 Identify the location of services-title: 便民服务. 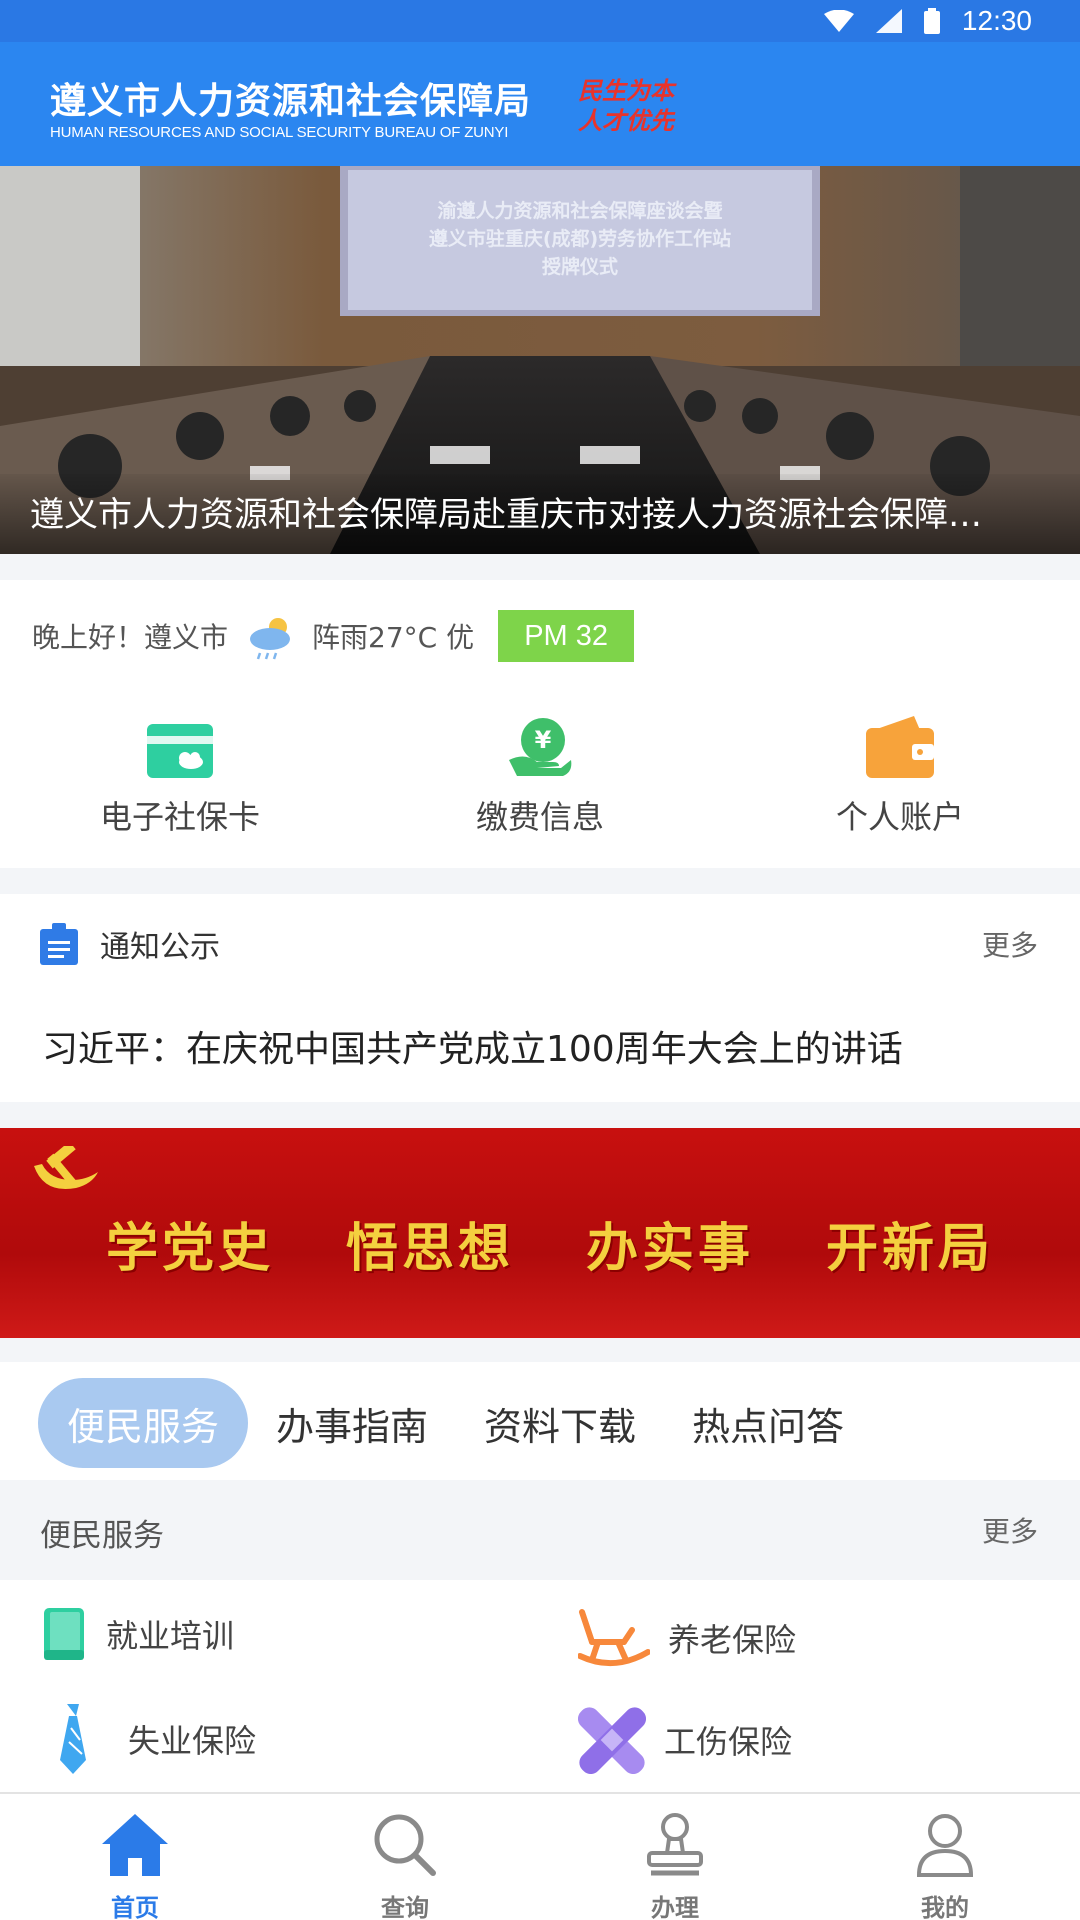
(102, 1536).